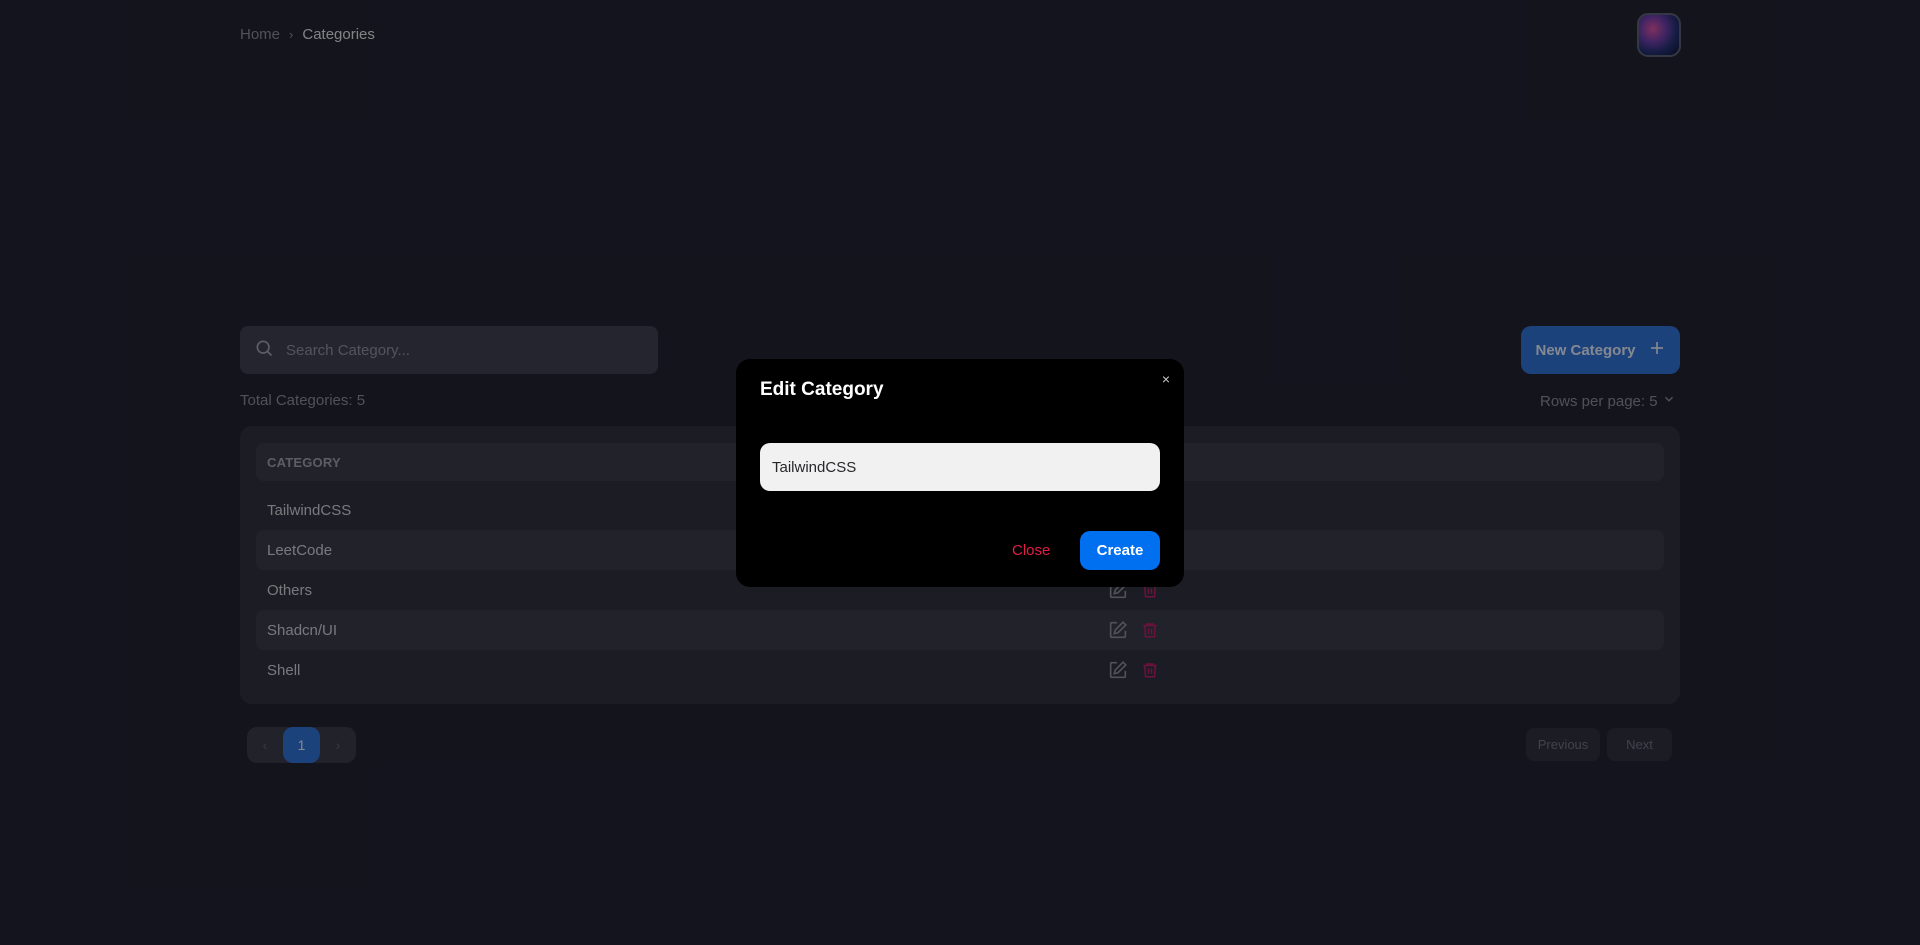 This screenshot has width=1920, height=945. I want to click on close-button: Close, so click(1031, 550).